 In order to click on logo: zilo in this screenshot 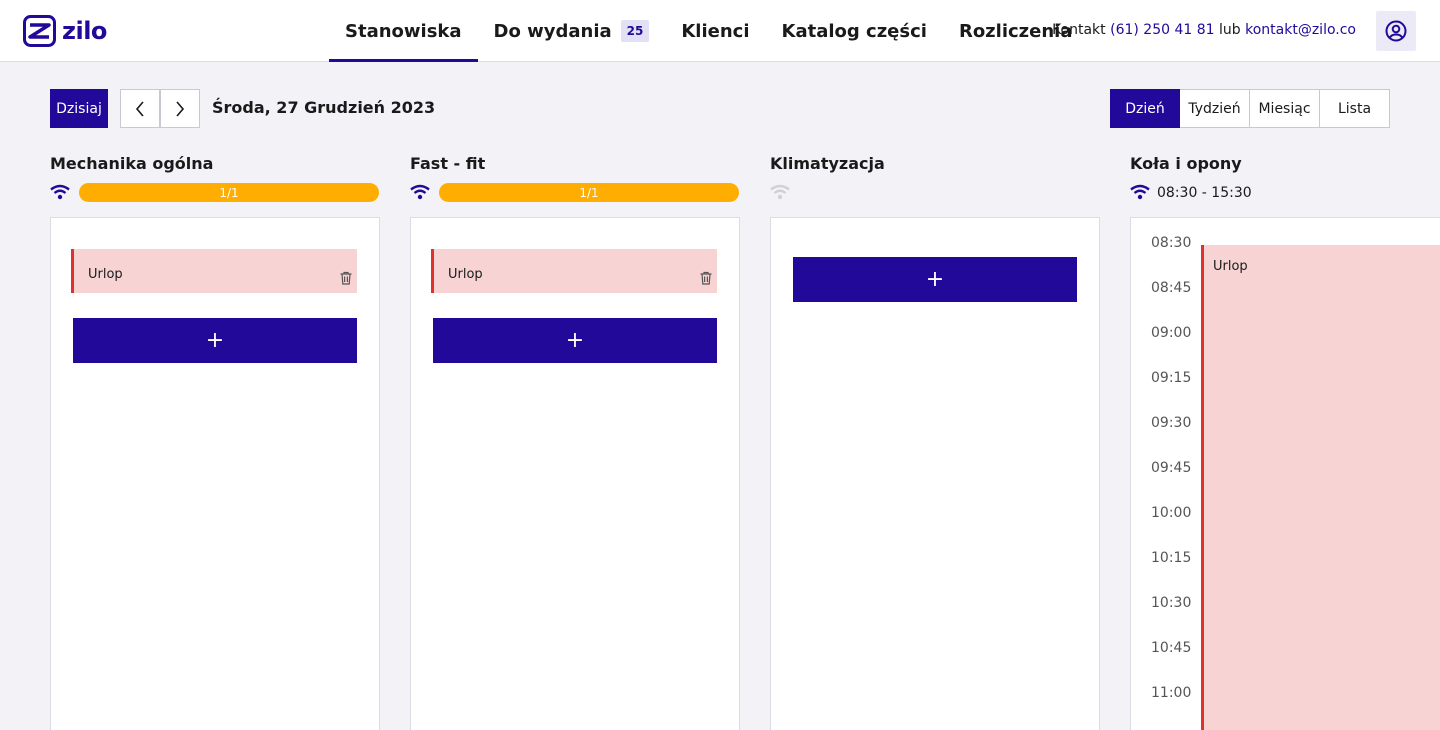, I will do `click(65, 31)`.